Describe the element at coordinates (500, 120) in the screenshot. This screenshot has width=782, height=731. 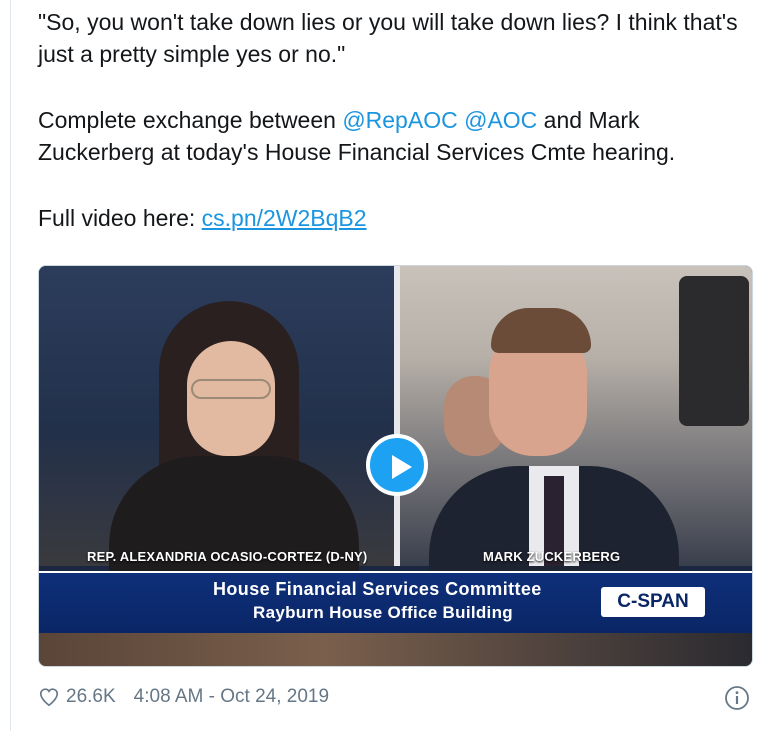
I see `mention-aoc: @AOC` at that location.